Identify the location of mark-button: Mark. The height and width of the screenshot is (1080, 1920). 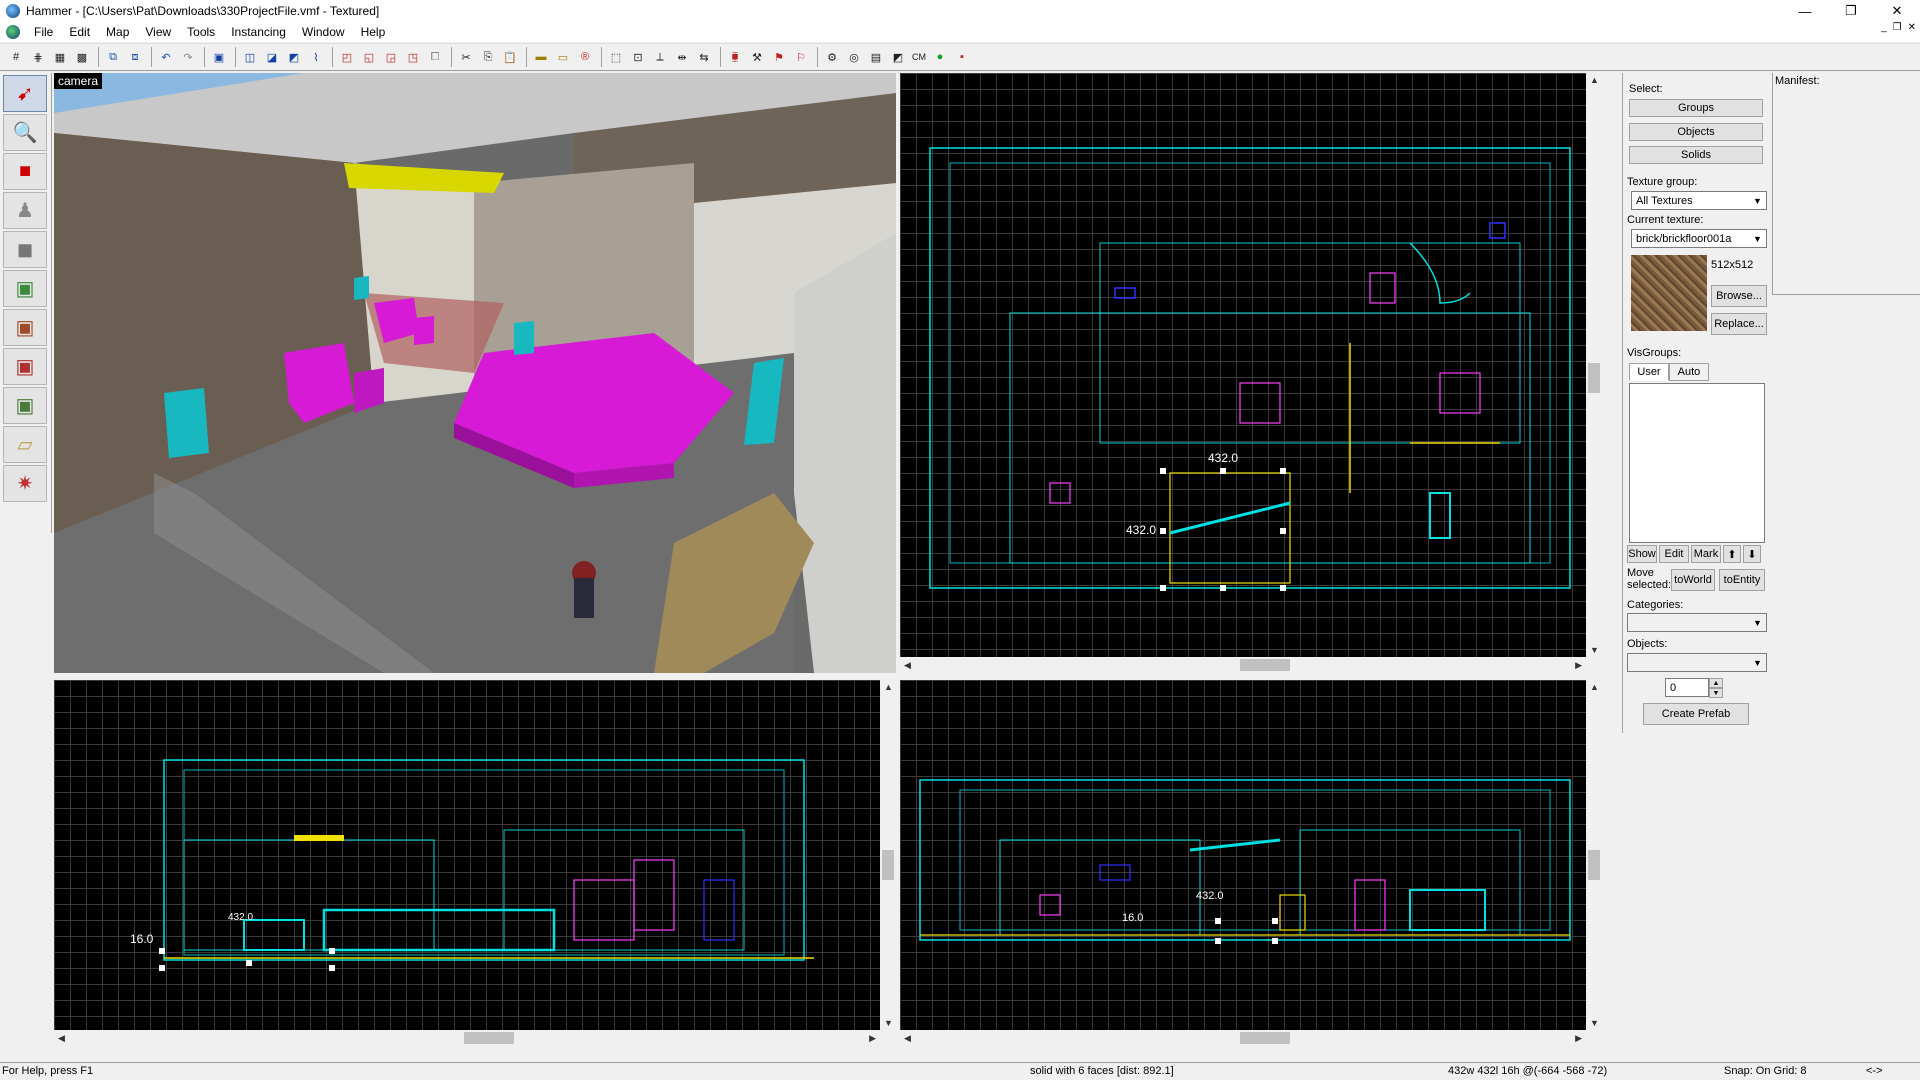
(1706, 554).